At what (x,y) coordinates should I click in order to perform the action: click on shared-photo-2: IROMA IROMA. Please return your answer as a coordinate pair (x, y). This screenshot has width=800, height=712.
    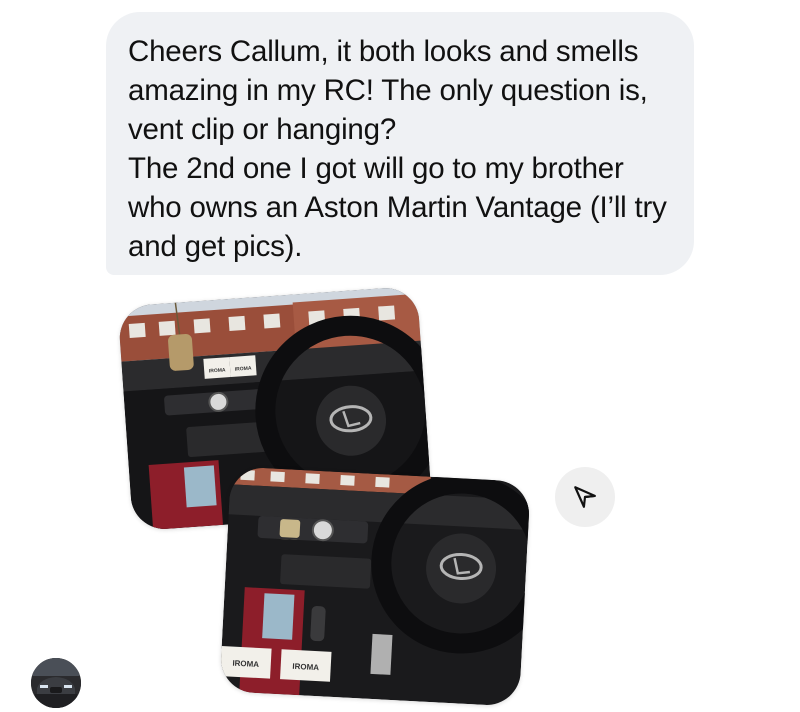
    Looking at the image, I should click on (375, 586).